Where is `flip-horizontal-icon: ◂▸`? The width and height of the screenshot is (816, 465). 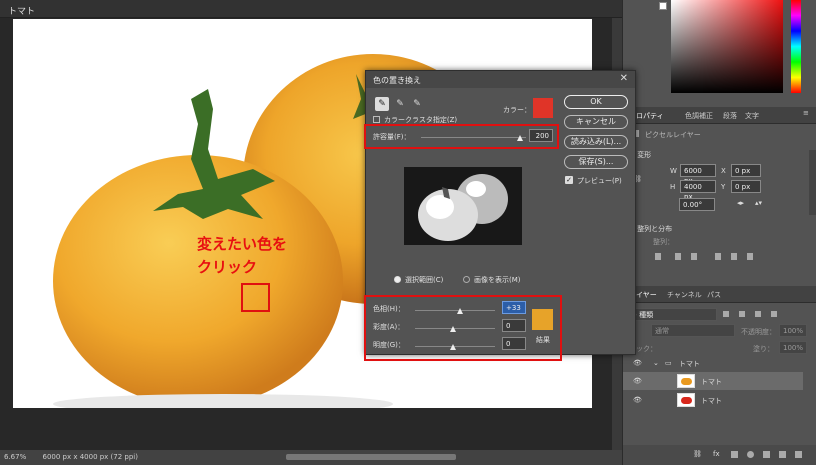 flip-horizontal-icon: ◂▸ is located at coordinates (740, 203).